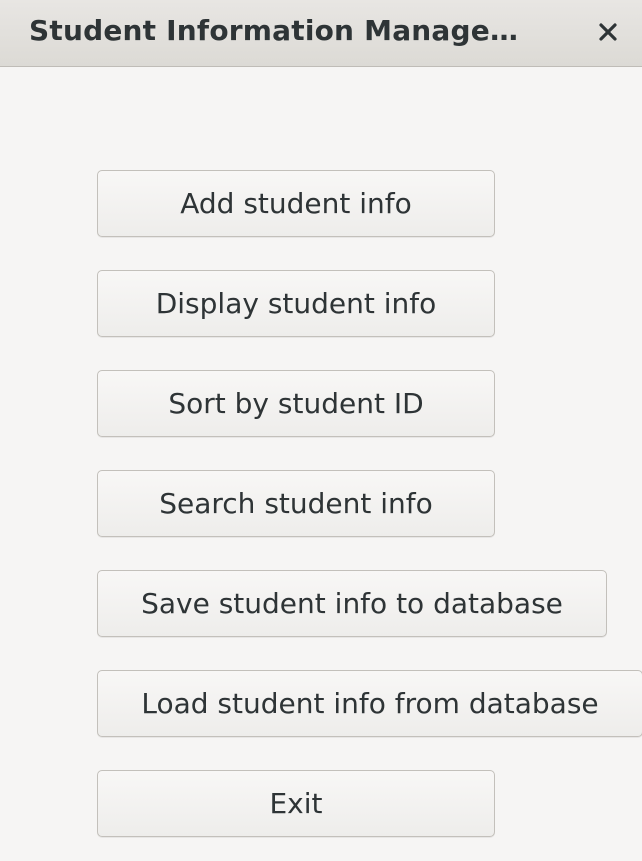  Describe the element at coordinates (296, 803) in the screenshot. I see `exit-button: Exit` at that location.